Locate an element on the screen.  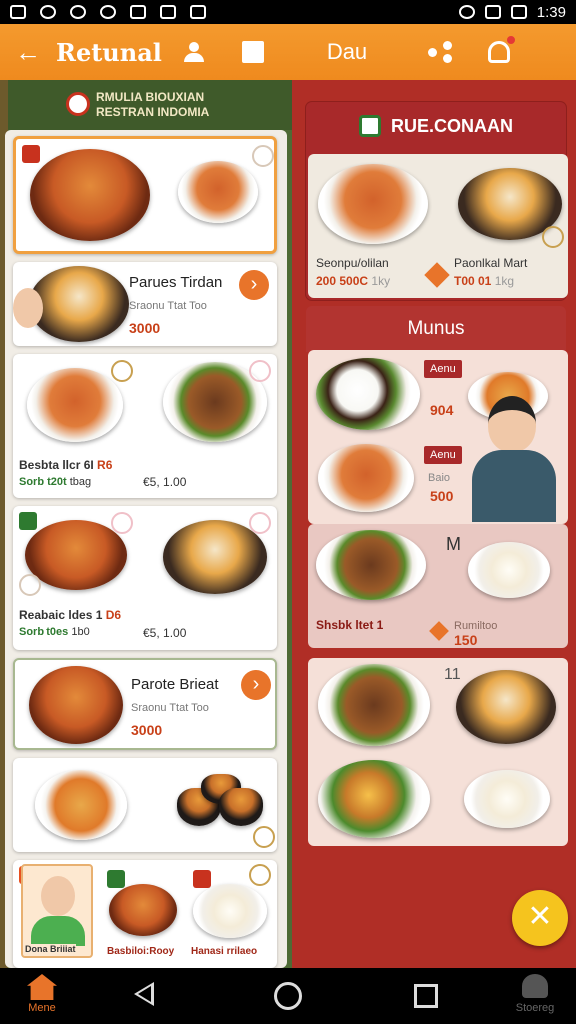
bottom-navigation: Mene Stoereg is located at coordinates (288, 996).